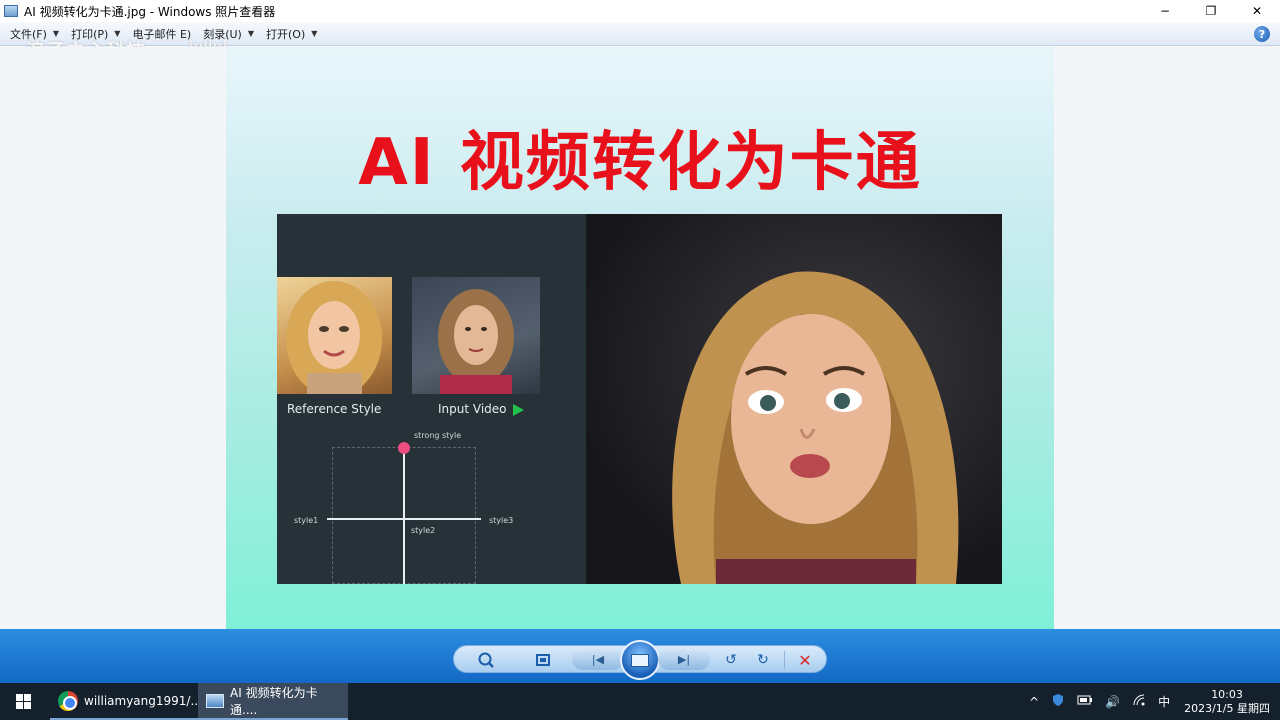 Image resolution: width=1280 pixels, height=720 pixels. Describe the element at coordinates (334, 409) in the screenshot. I see `reference-style-label: Reference Style` at that location.